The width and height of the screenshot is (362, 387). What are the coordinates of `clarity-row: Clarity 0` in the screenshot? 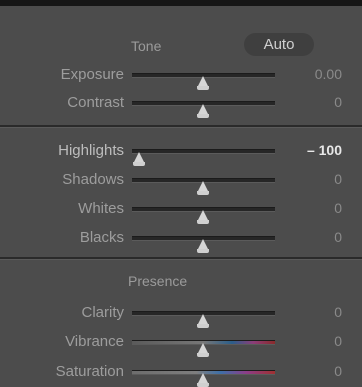 It's located at (181, 315).